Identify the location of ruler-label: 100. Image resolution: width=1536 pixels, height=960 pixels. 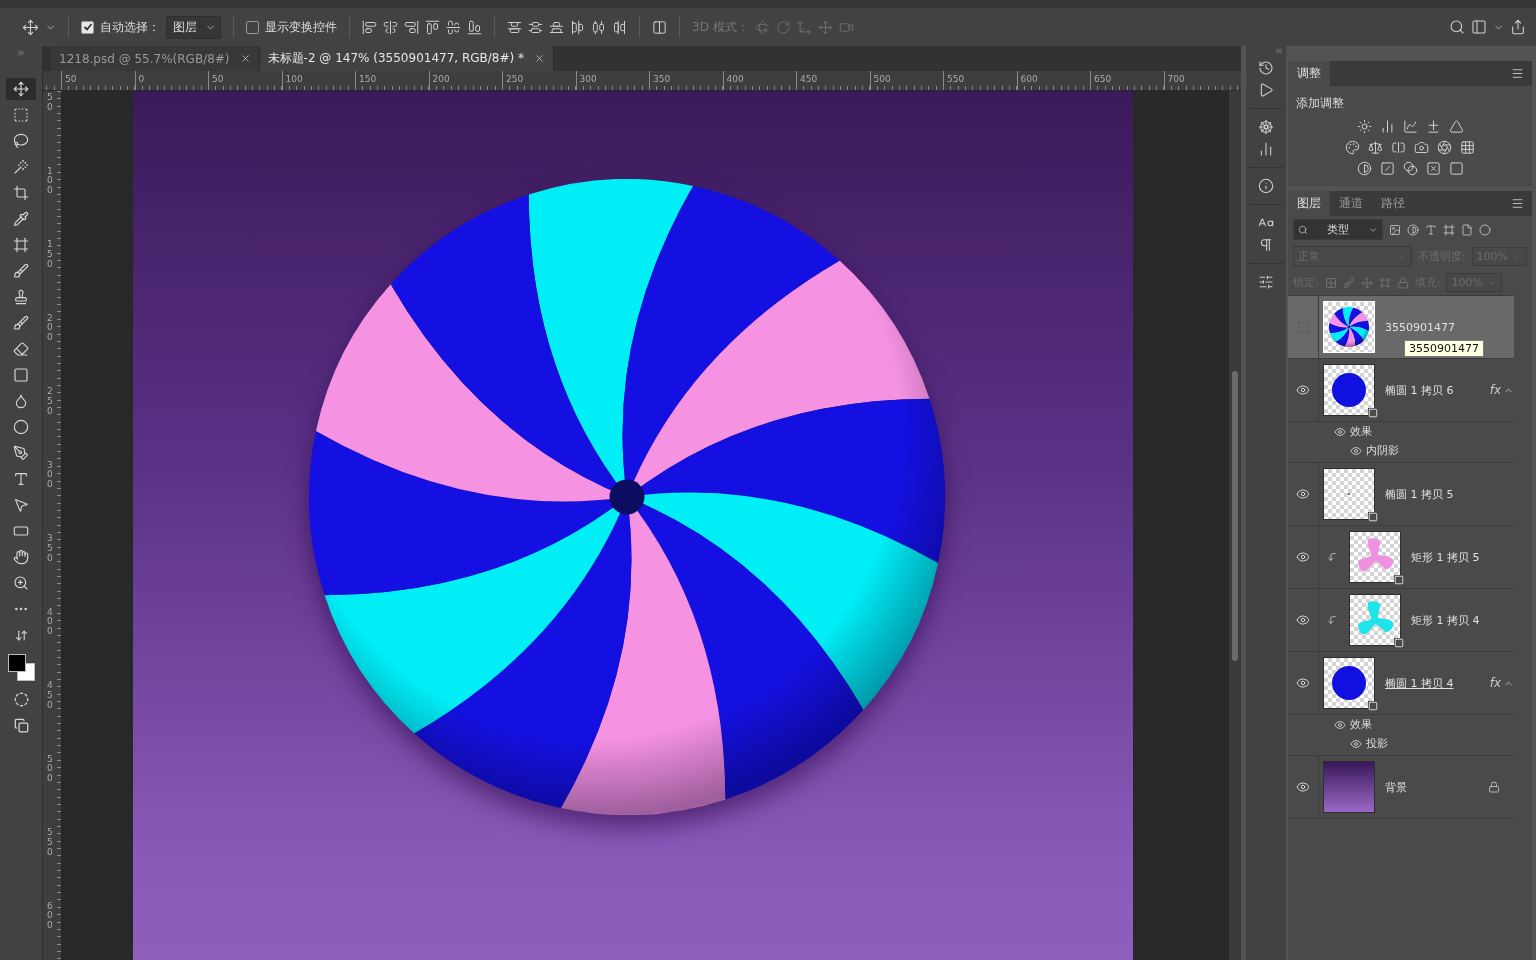
(50, 182).